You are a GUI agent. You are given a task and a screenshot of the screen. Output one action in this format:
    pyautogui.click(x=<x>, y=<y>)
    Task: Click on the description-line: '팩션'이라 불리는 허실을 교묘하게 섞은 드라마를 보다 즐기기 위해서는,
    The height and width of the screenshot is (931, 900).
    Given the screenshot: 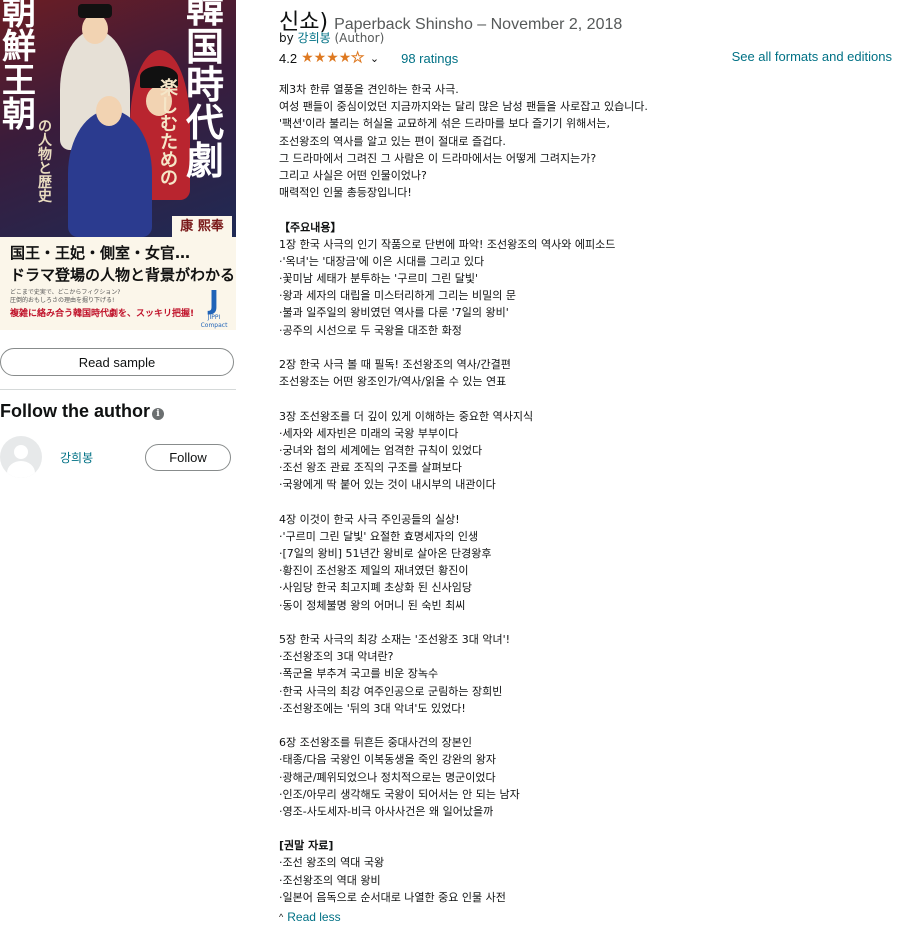 What is the action you would take?
    pyautogui.click(x=444, y=124)
    